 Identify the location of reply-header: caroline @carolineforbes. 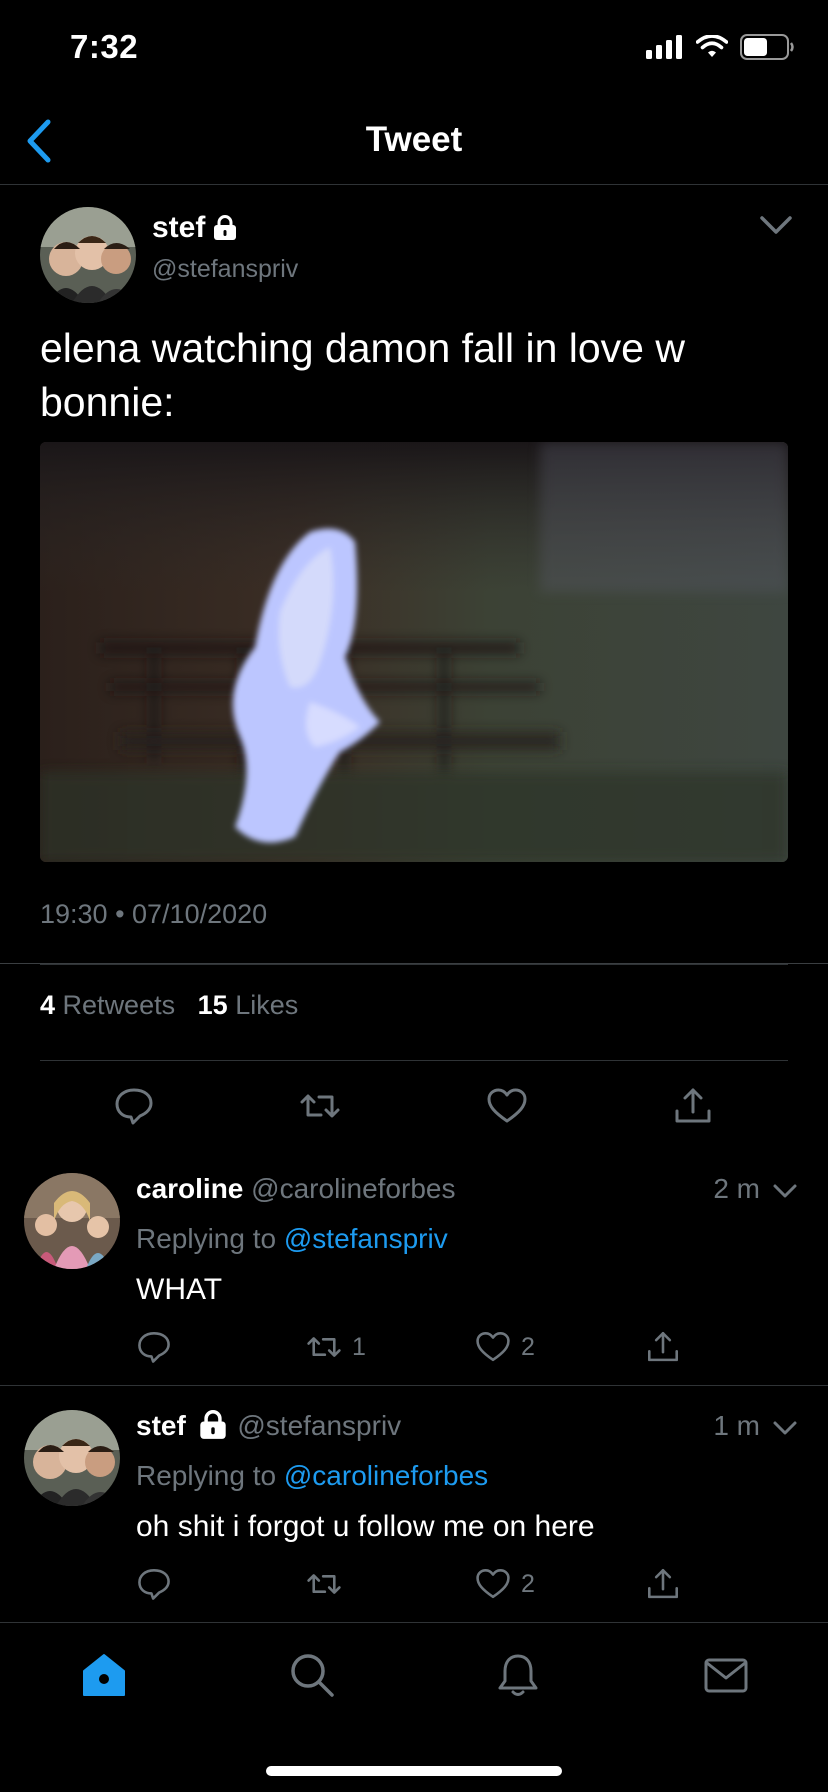
(295, 1189).